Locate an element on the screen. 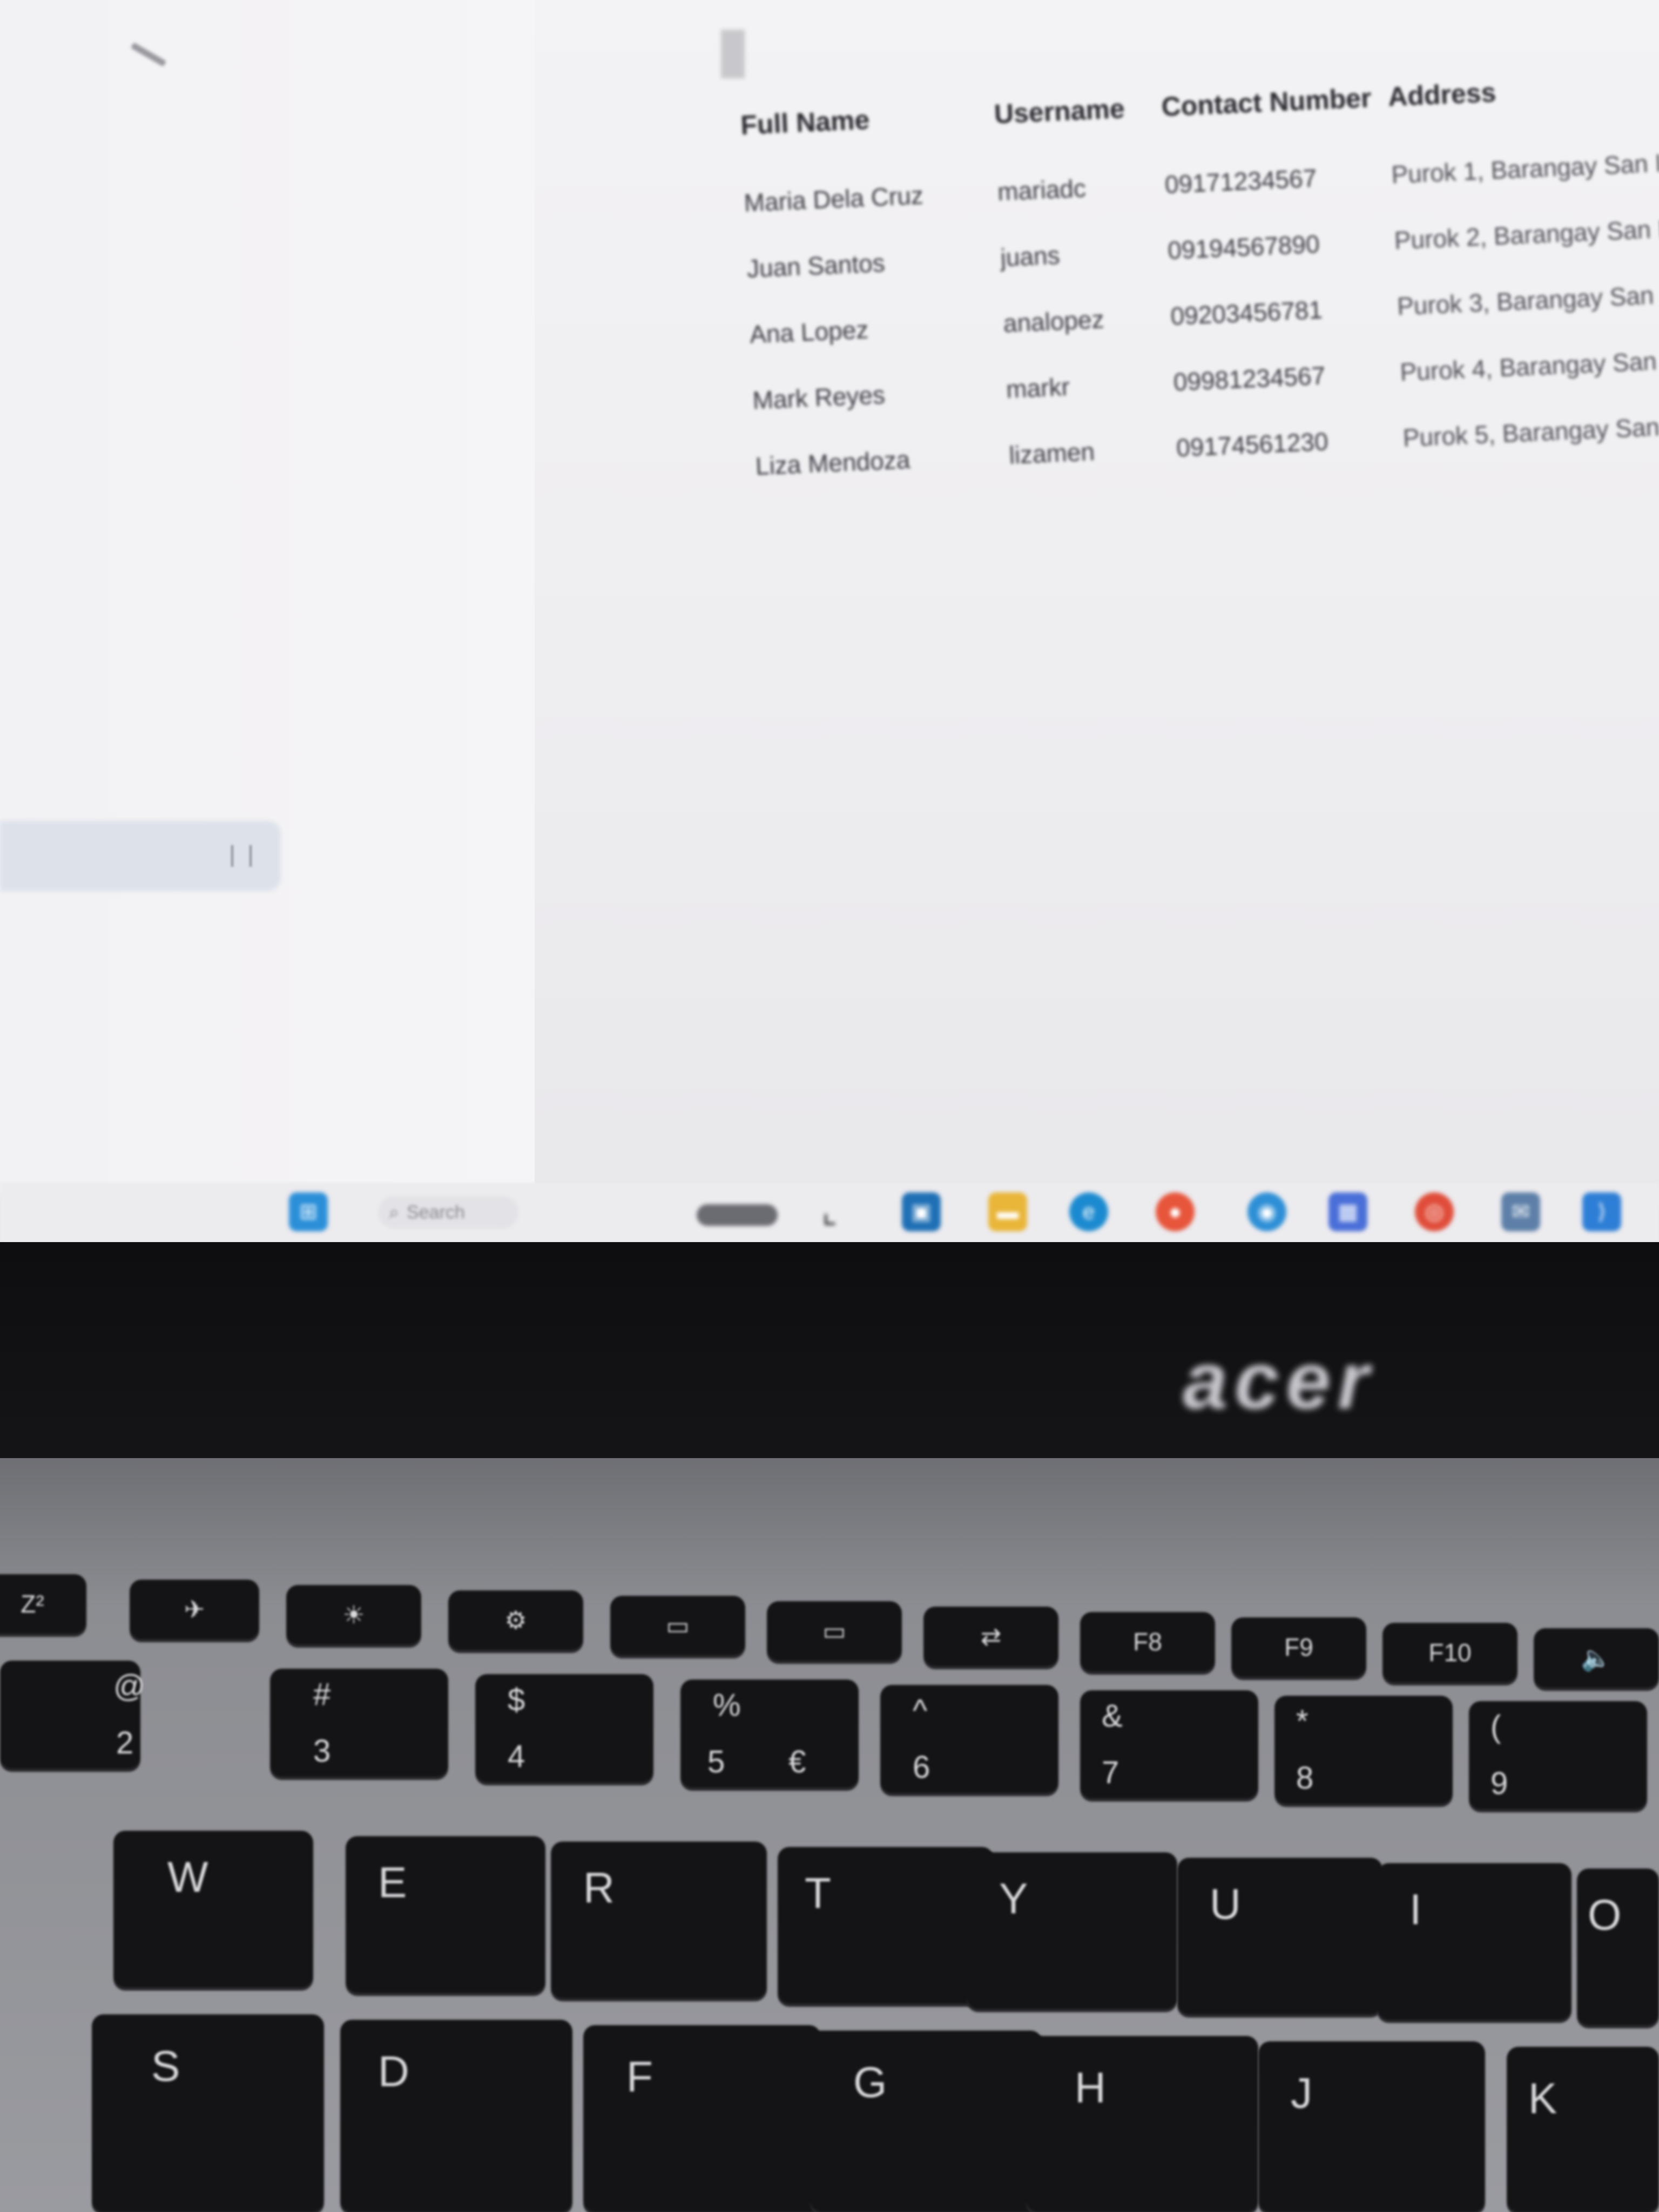  key-6-shift: ^ is located at coordinates (920, 1710).